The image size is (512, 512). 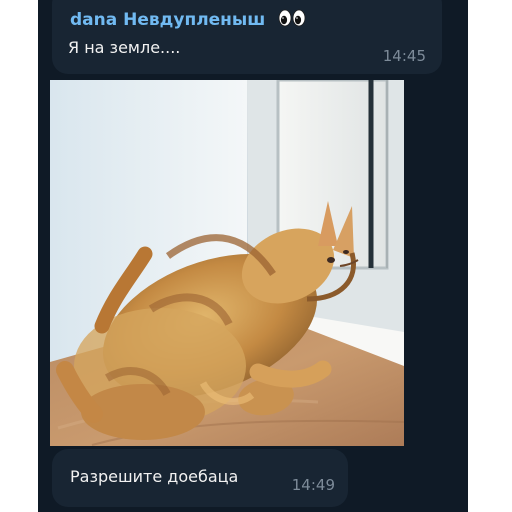 I want to click on sender-name: dana Невдупленыш, so click(x=188, y=20).